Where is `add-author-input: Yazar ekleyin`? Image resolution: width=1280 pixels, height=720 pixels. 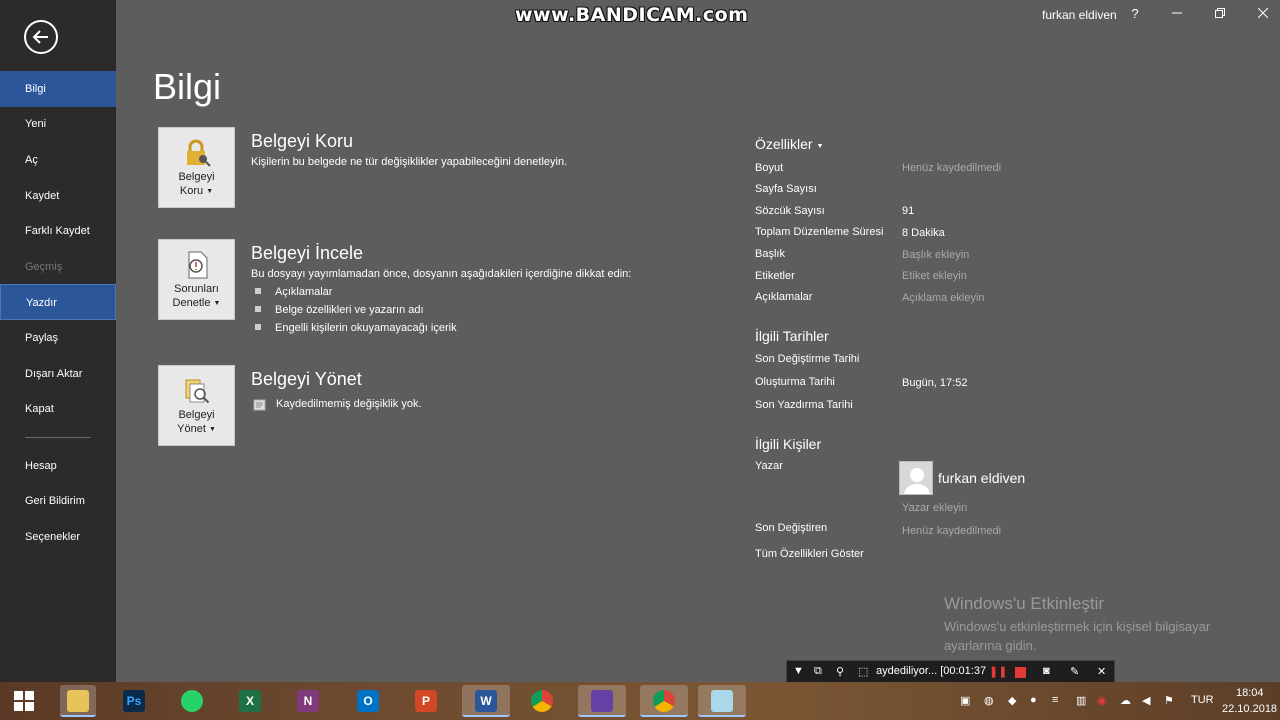 add-author-input: Yazar ekleyin is located at coordinates (934, 508).